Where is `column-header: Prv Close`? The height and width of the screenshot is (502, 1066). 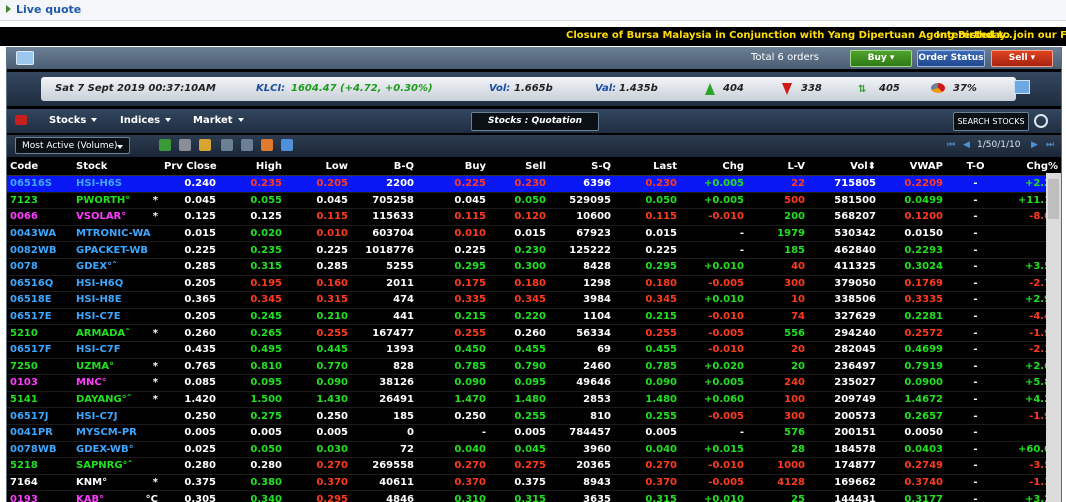 column-header: Prv Close is located at coordinates (190, 167).